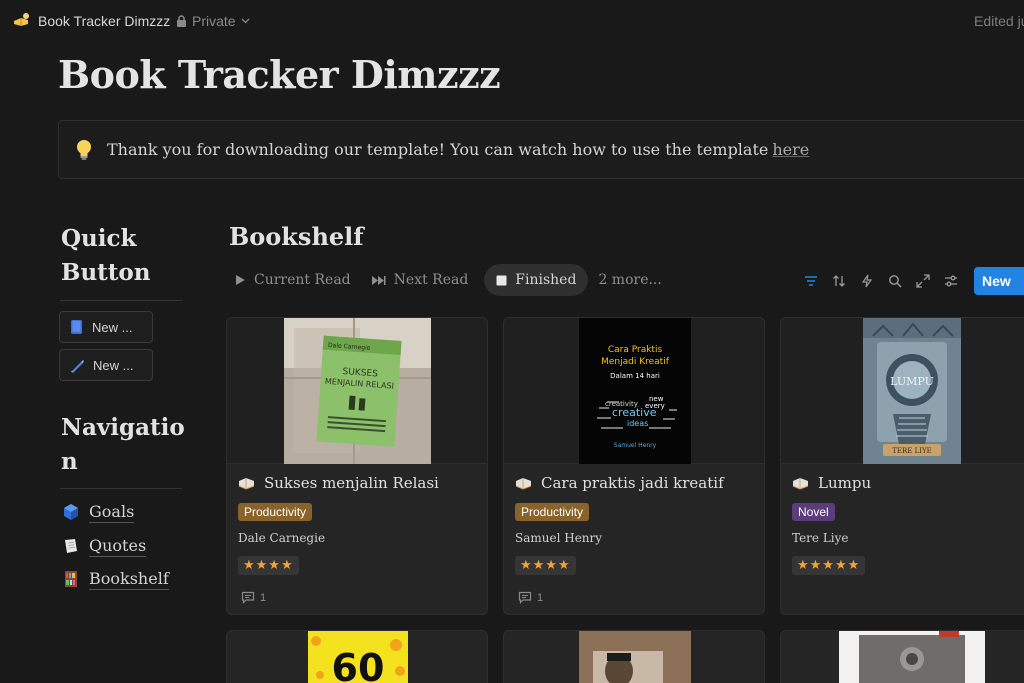  I want to click on tab-finished: Finished, so click(536, 280).